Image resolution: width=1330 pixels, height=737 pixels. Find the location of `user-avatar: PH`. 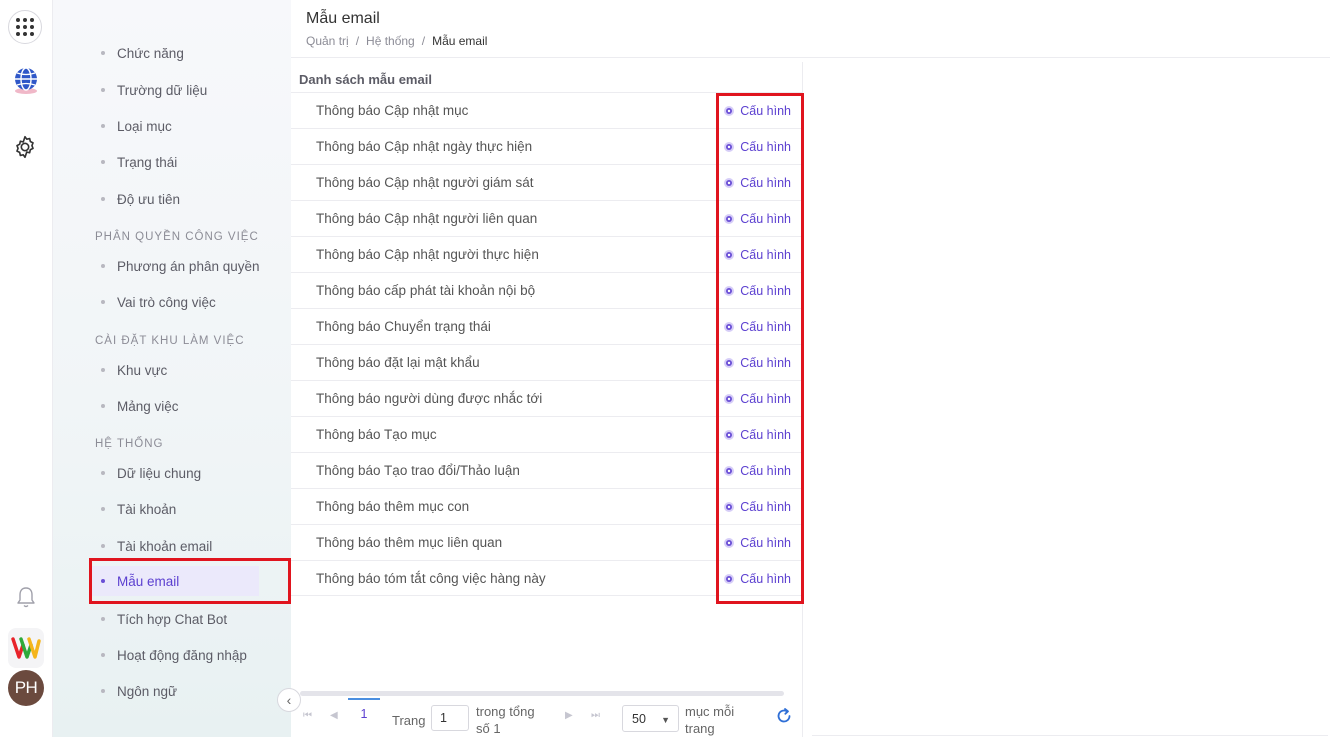

user-avatar: PH is located at coordinates (26, 688).